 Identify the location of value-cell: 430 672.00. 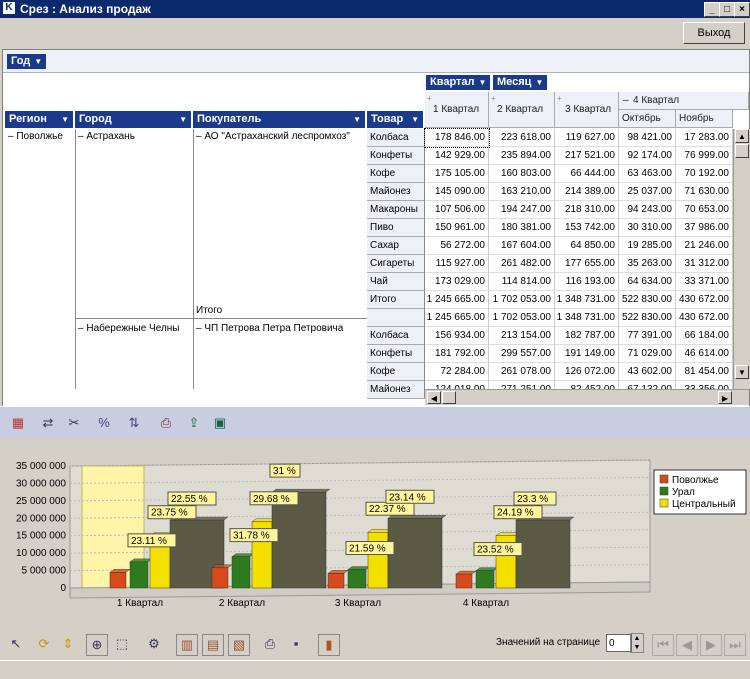
(704, 300).